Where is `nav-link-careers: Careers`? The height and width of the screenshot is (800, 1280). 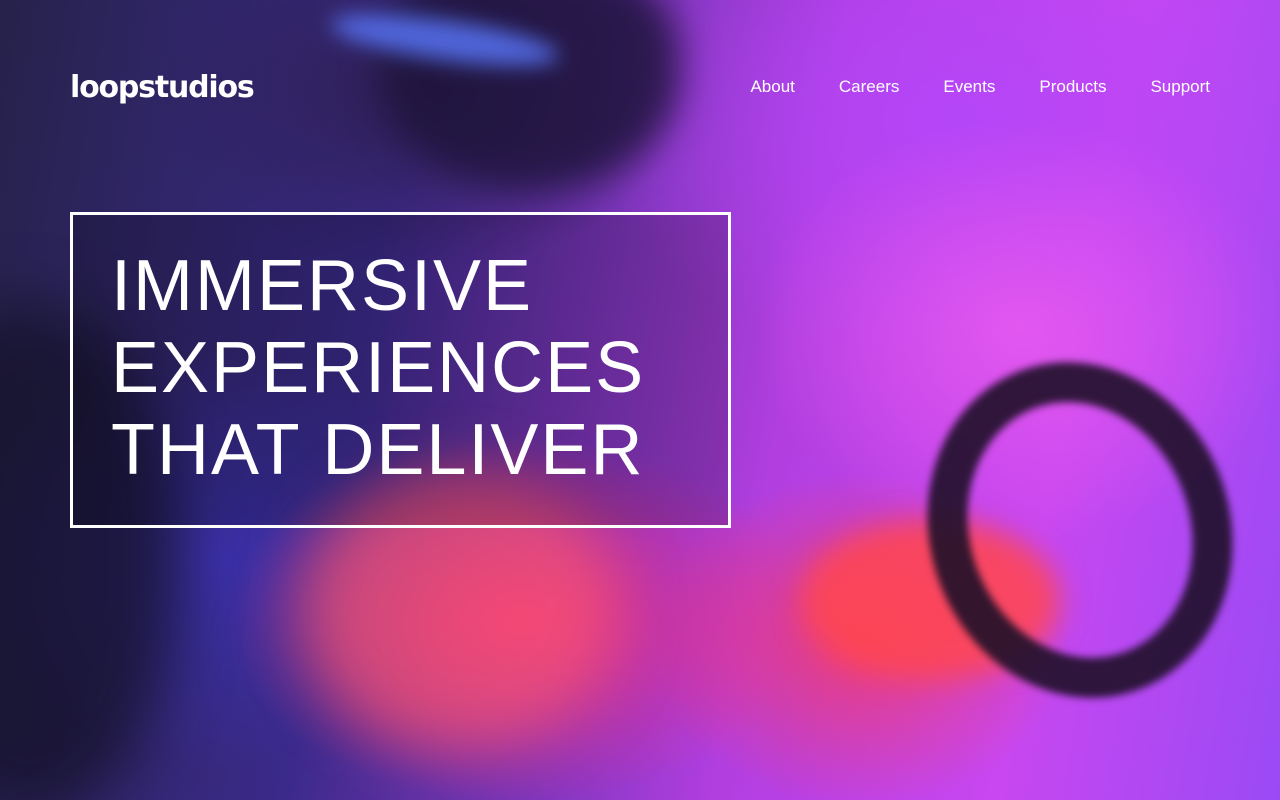 nav-link-careers: Careers is located at coordinates (869, 87).